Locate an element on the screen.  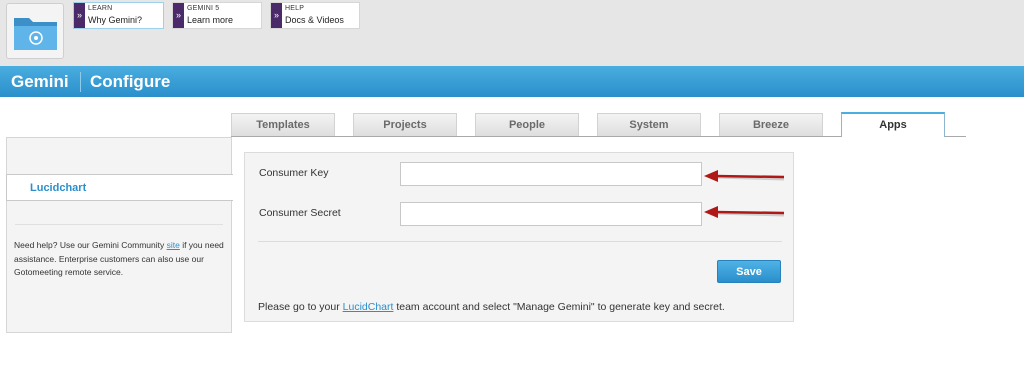
tab-apps: Apps is located at coordinates (893, 124).